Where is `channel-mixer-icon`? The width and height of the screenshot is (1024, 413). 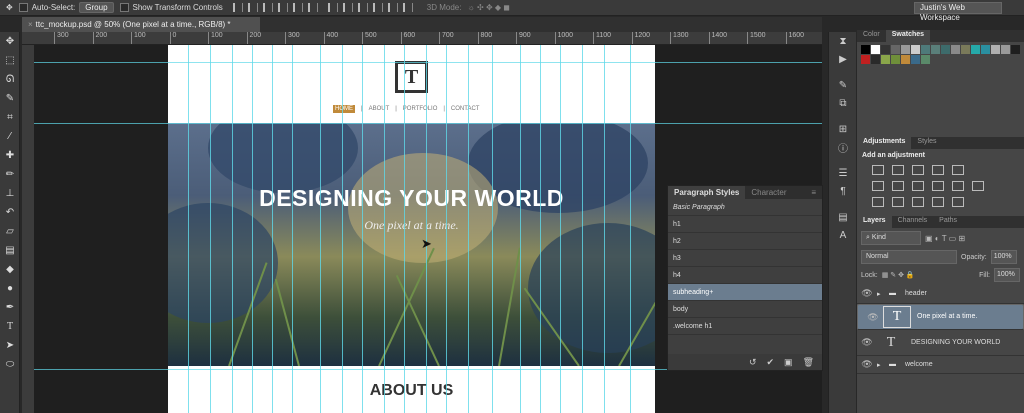 channel-mixer-icon is located at coordinates (958, 186).